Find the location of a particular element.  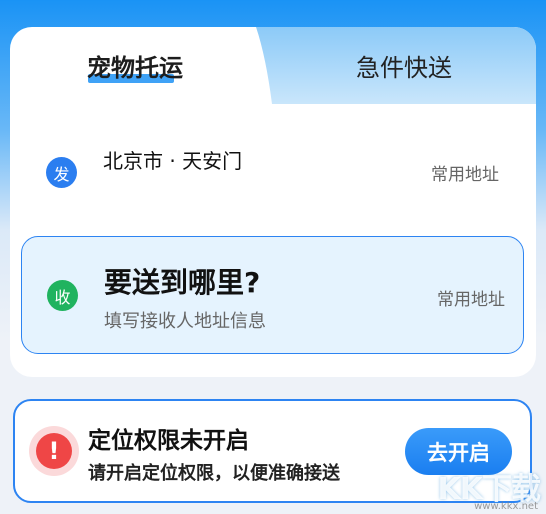

receiver-title: 要送到哪里? is located at coordinates (182, 282).